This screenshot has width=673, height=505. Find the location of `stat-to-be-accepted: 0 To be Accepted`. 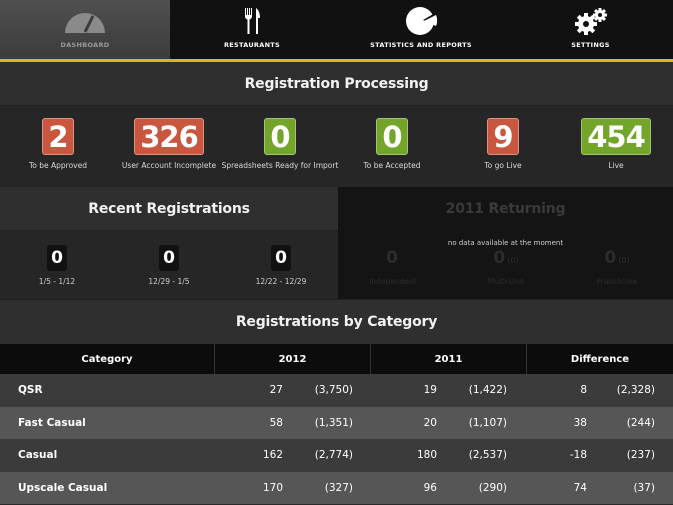

stat-to-be-accepted: 0 To be Accepted is located at coordinates (392, 144).